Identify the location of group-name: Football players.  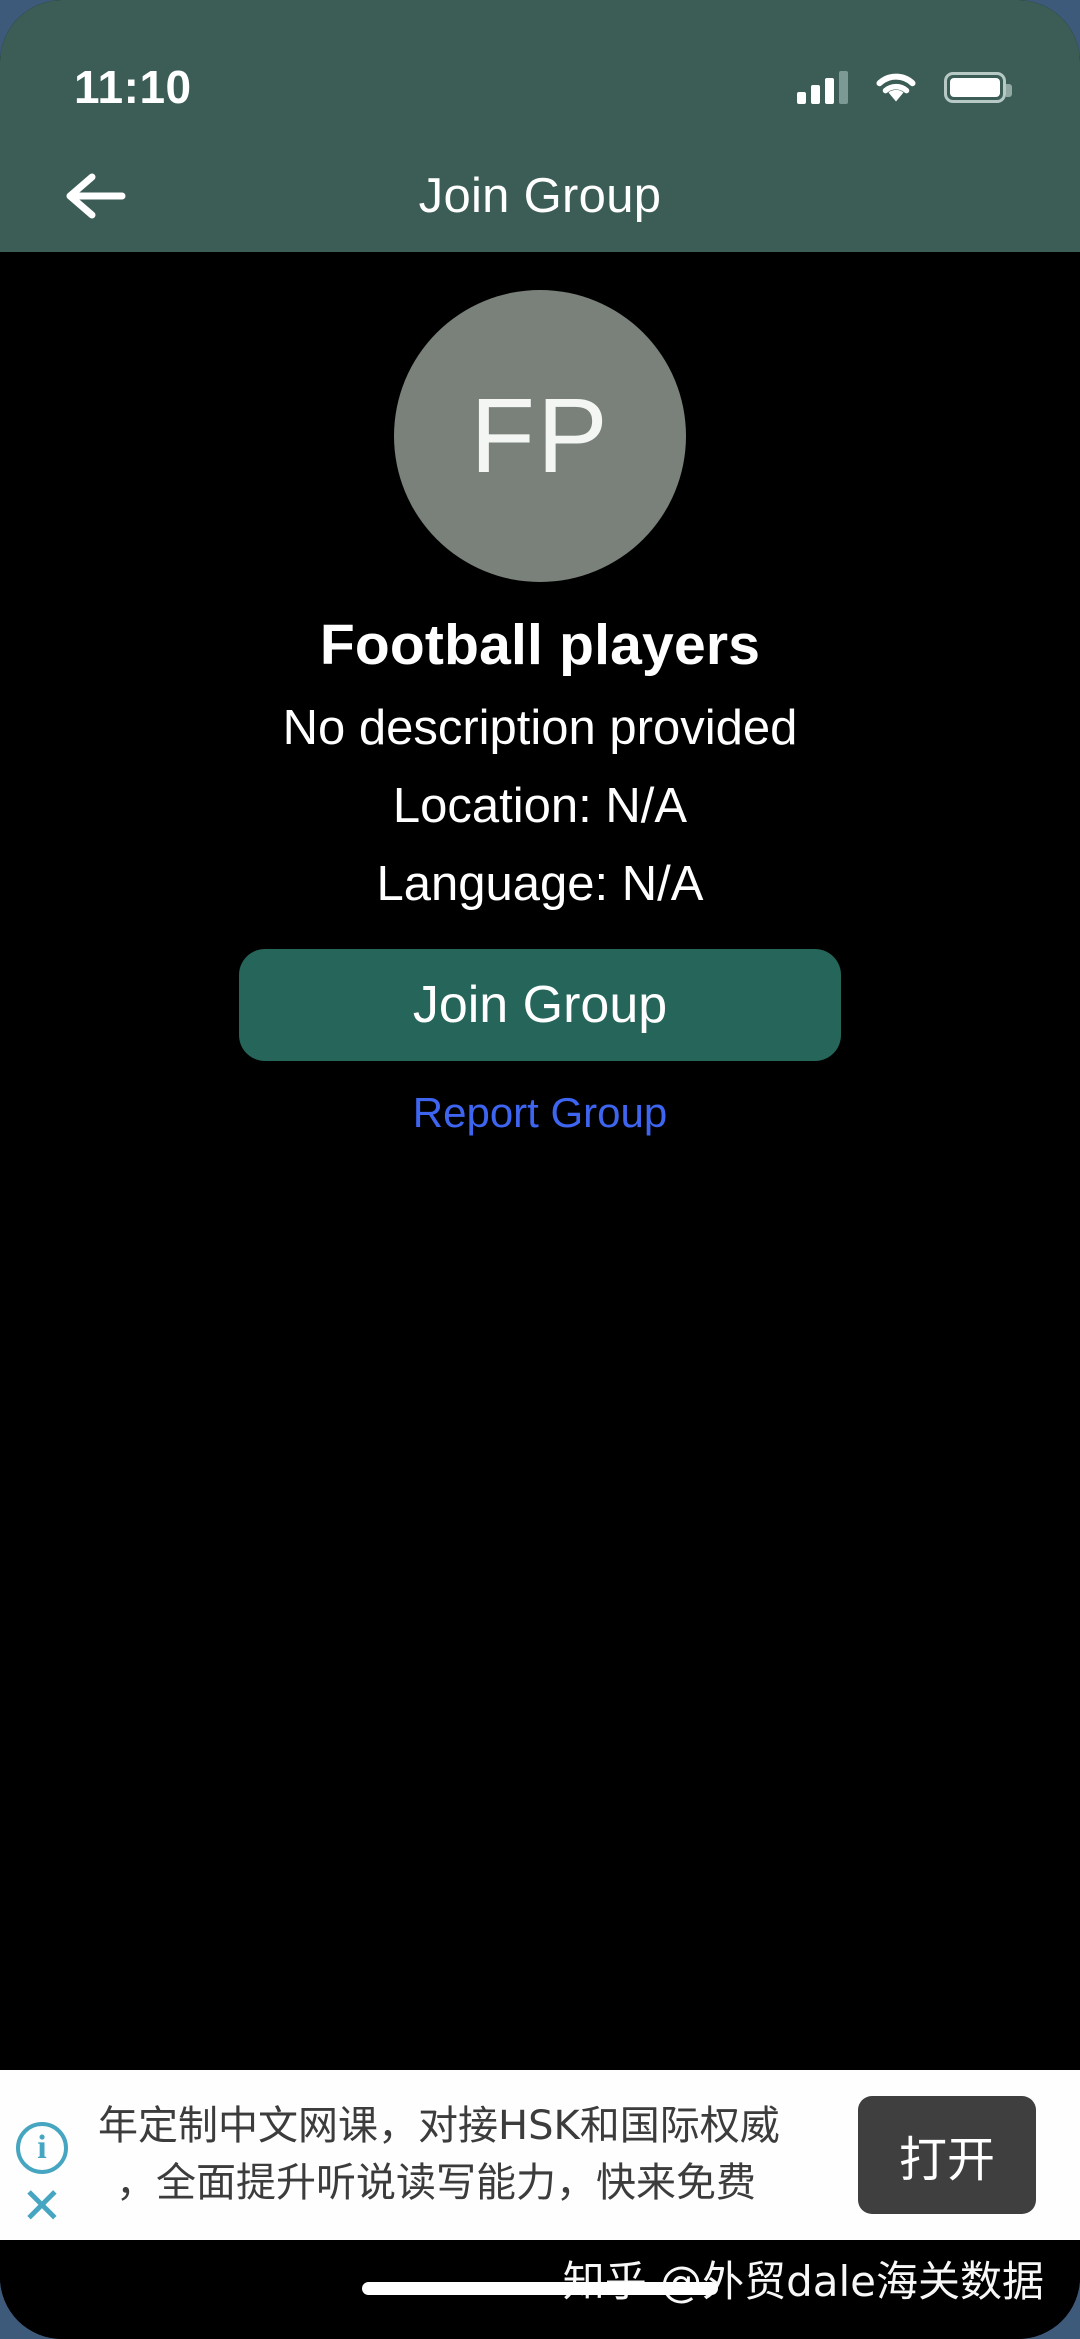
(540, 645).